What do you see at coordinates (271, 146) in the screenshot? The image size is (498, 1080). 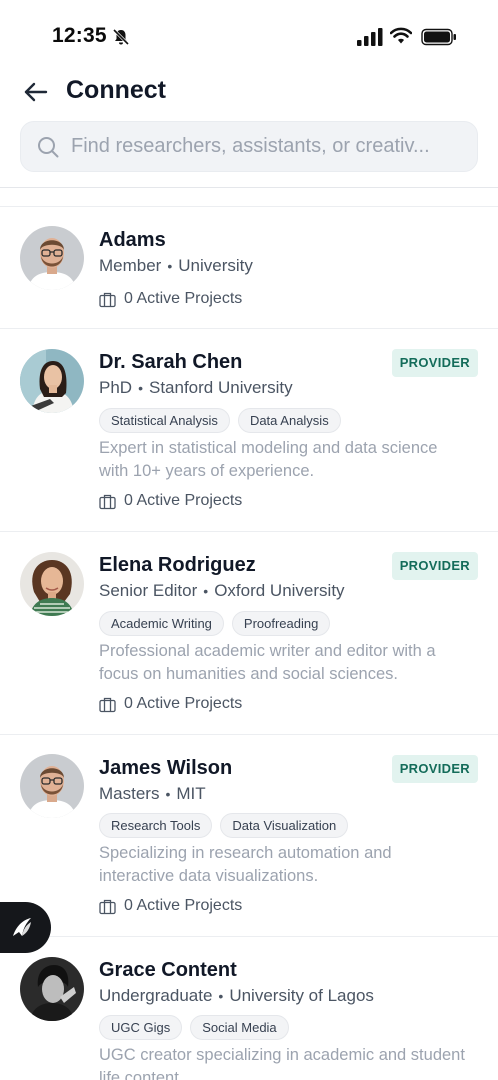 I see `search-input` at bounding box center [271, 146].